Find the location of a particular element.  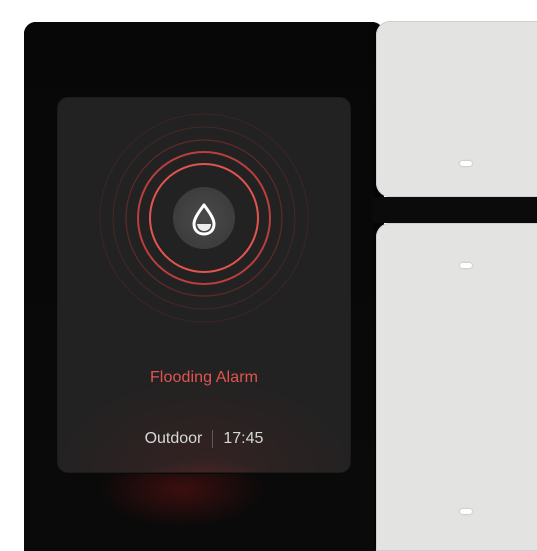

alarm-title: Flooding Alarm is located at coordinates (204, 377).